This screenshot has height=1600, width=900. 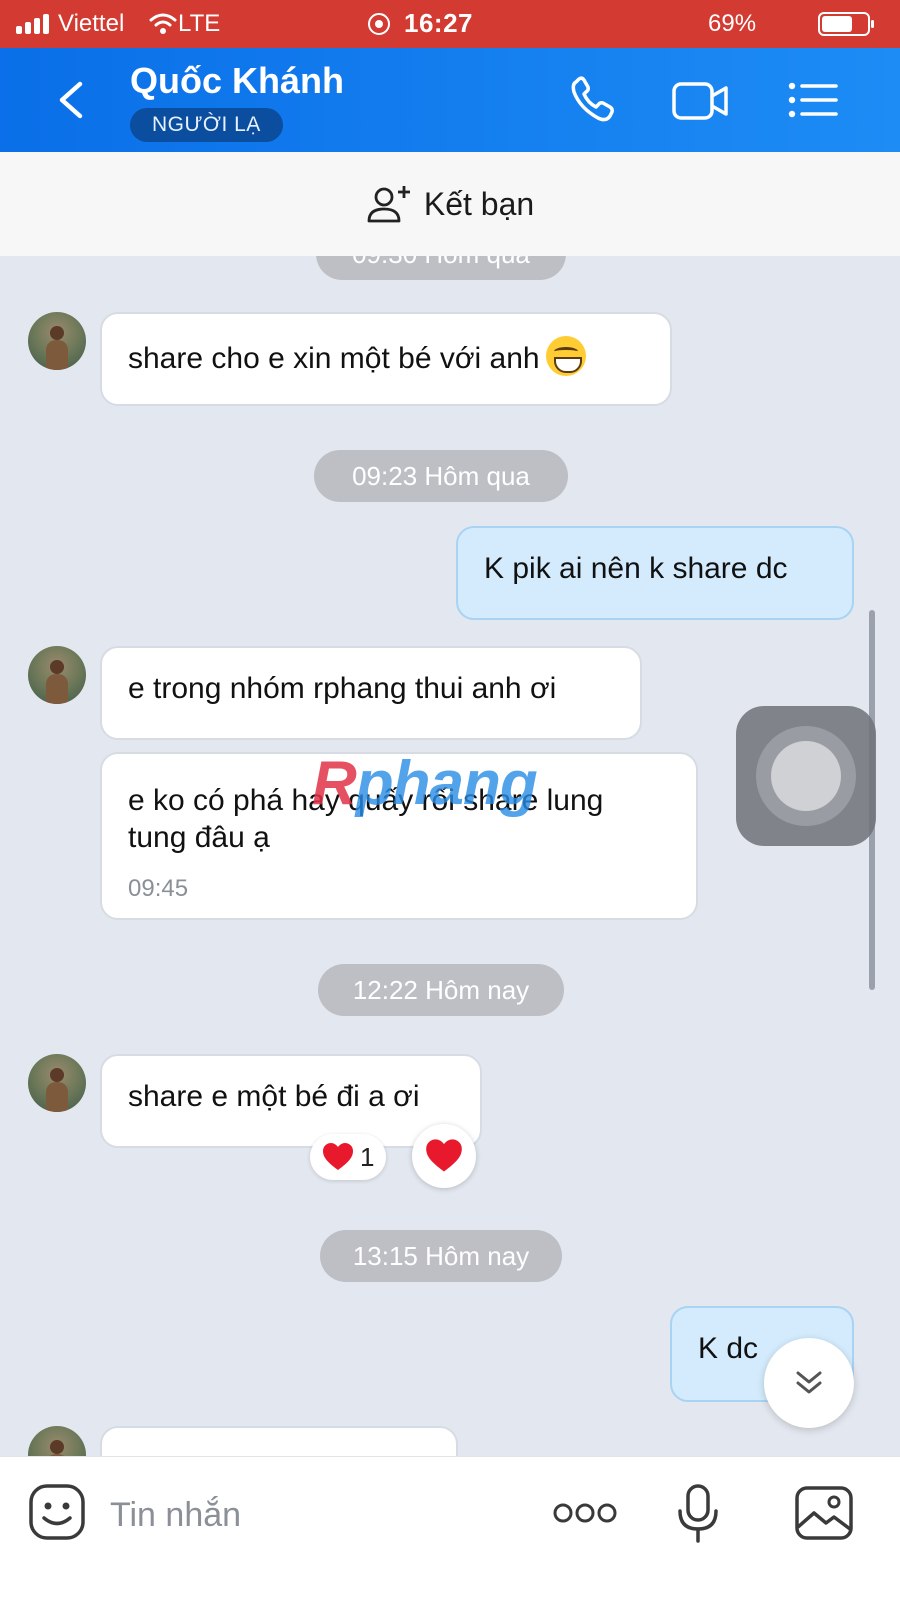 I want to click on network-type: LTE, so click(x=199, y=23).